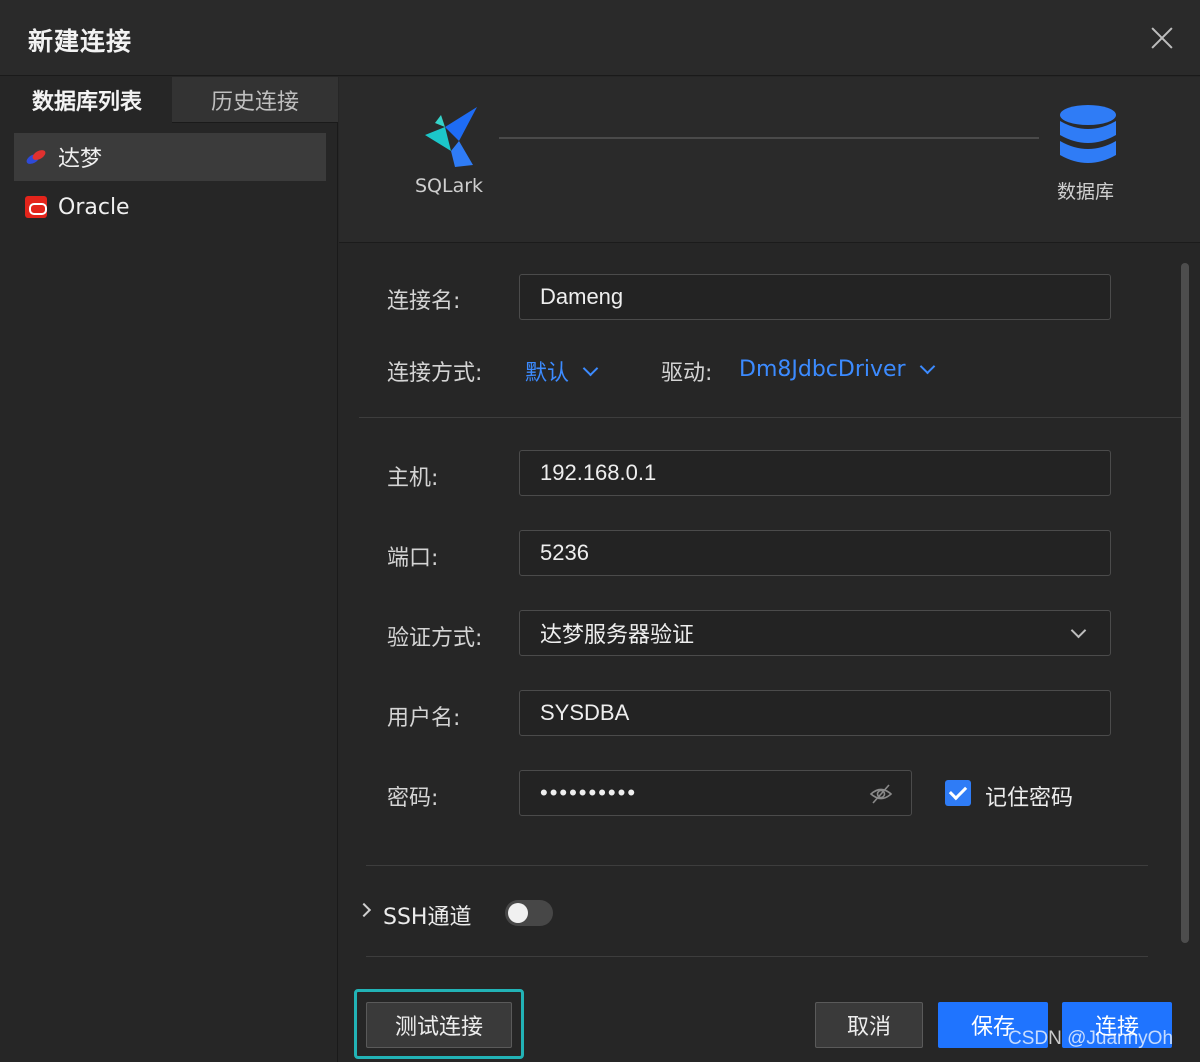  What do you see at coordinates (435, 638) in the screenshot?
I see `auth-method-label: 验证方式:` at bounding box center [435, 638].